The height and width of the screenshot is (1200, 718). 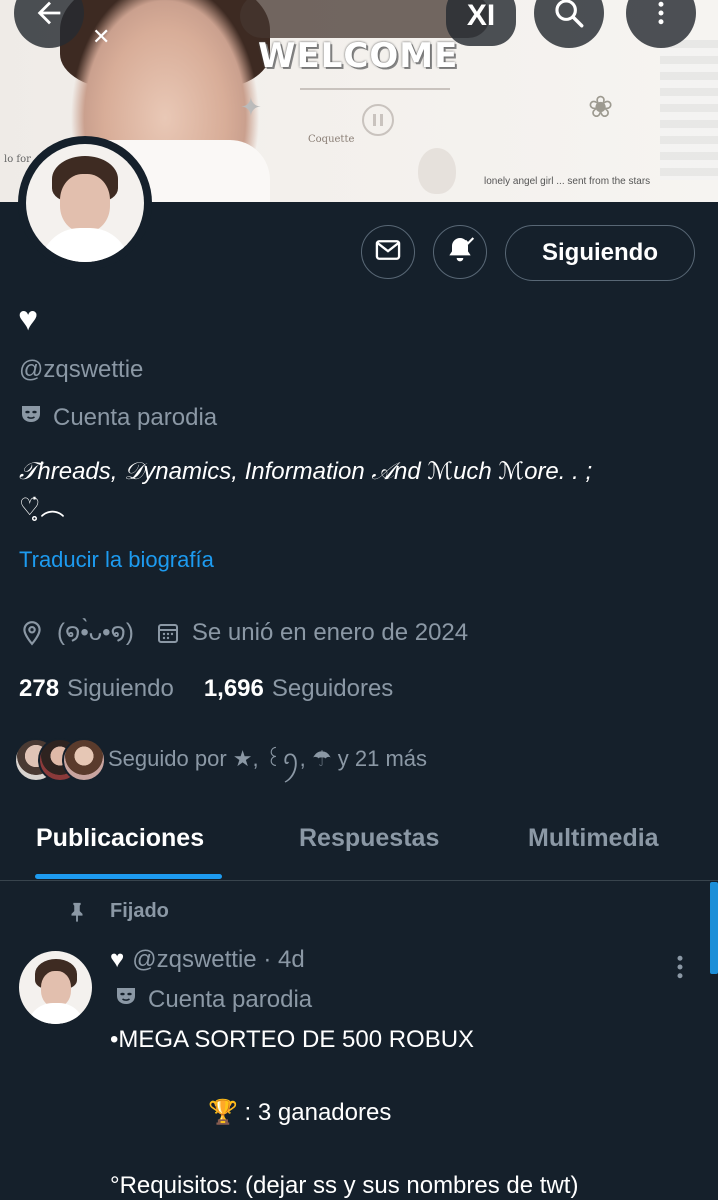 I want to click on tweet-avatar, so click(x=55, y=987).